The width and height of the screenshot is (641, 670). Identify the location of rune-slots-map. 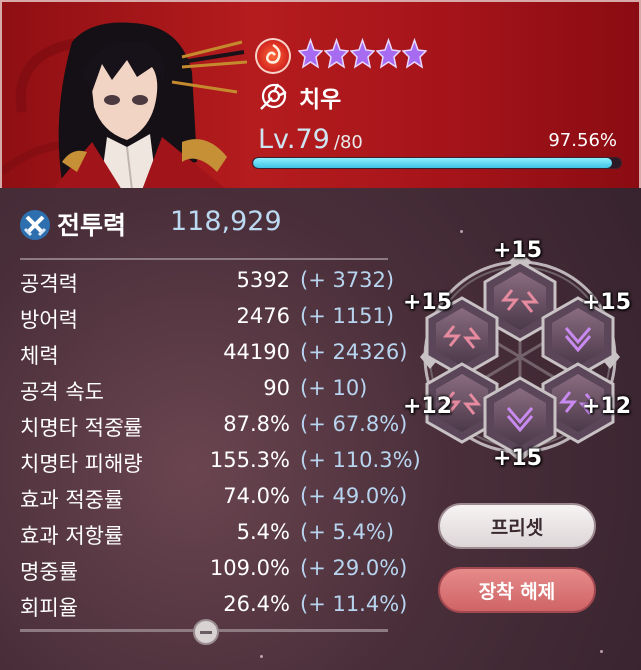
(520, 357).